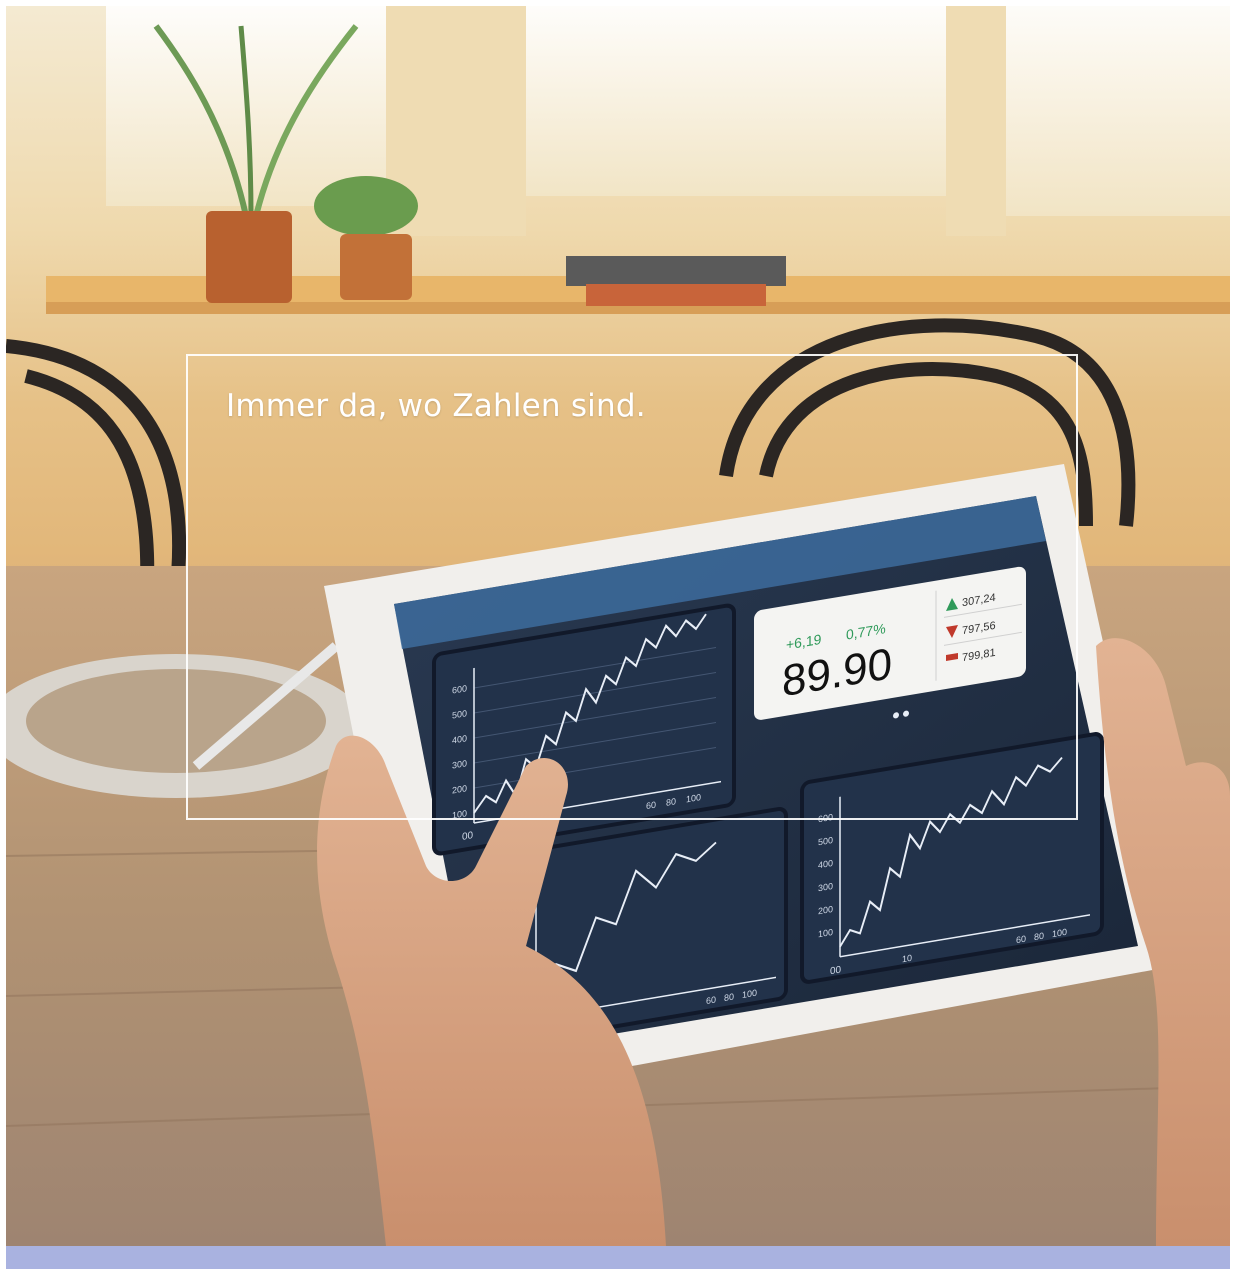 The height and width of the screenshot is (1269, 1242). I want to click on headline: Immer da, wo Zahlen sind., so click(436, 406).